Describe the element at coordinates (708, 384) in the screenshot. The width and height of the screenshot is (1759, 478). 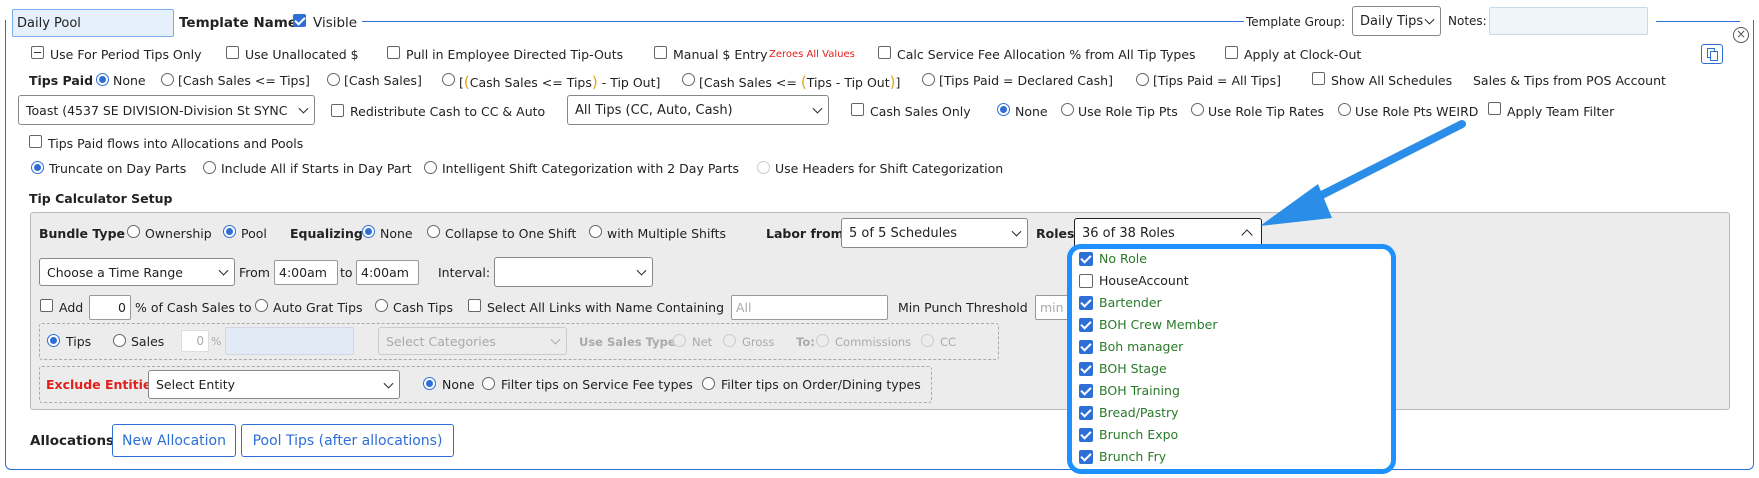
I see `filter-order-radio` at that location.